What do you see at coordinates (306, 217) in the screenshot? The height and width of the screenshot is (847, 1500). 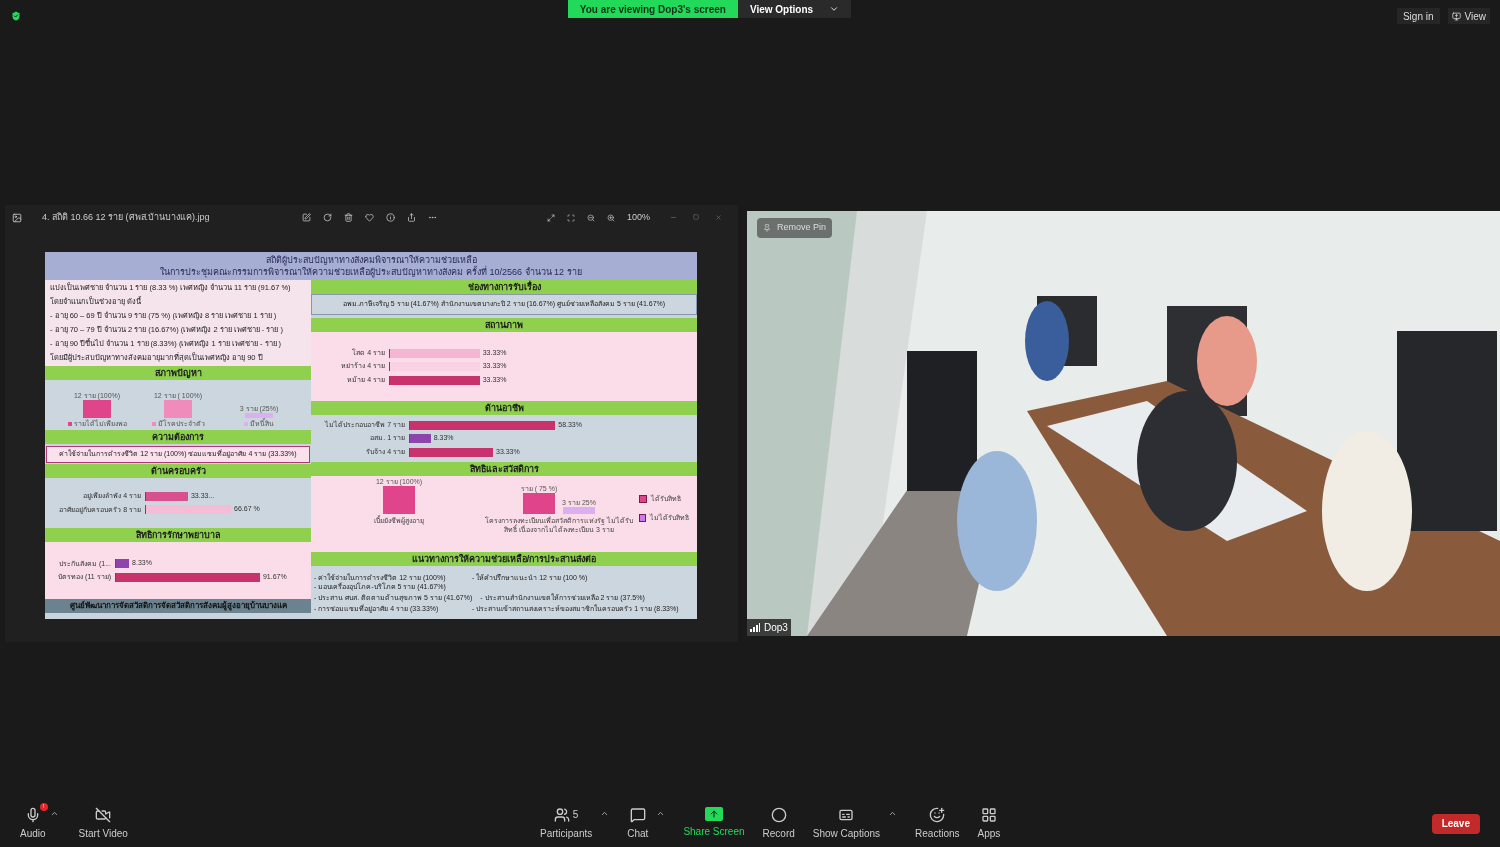 I see `edit-icon` at bounding box center [306, 217].